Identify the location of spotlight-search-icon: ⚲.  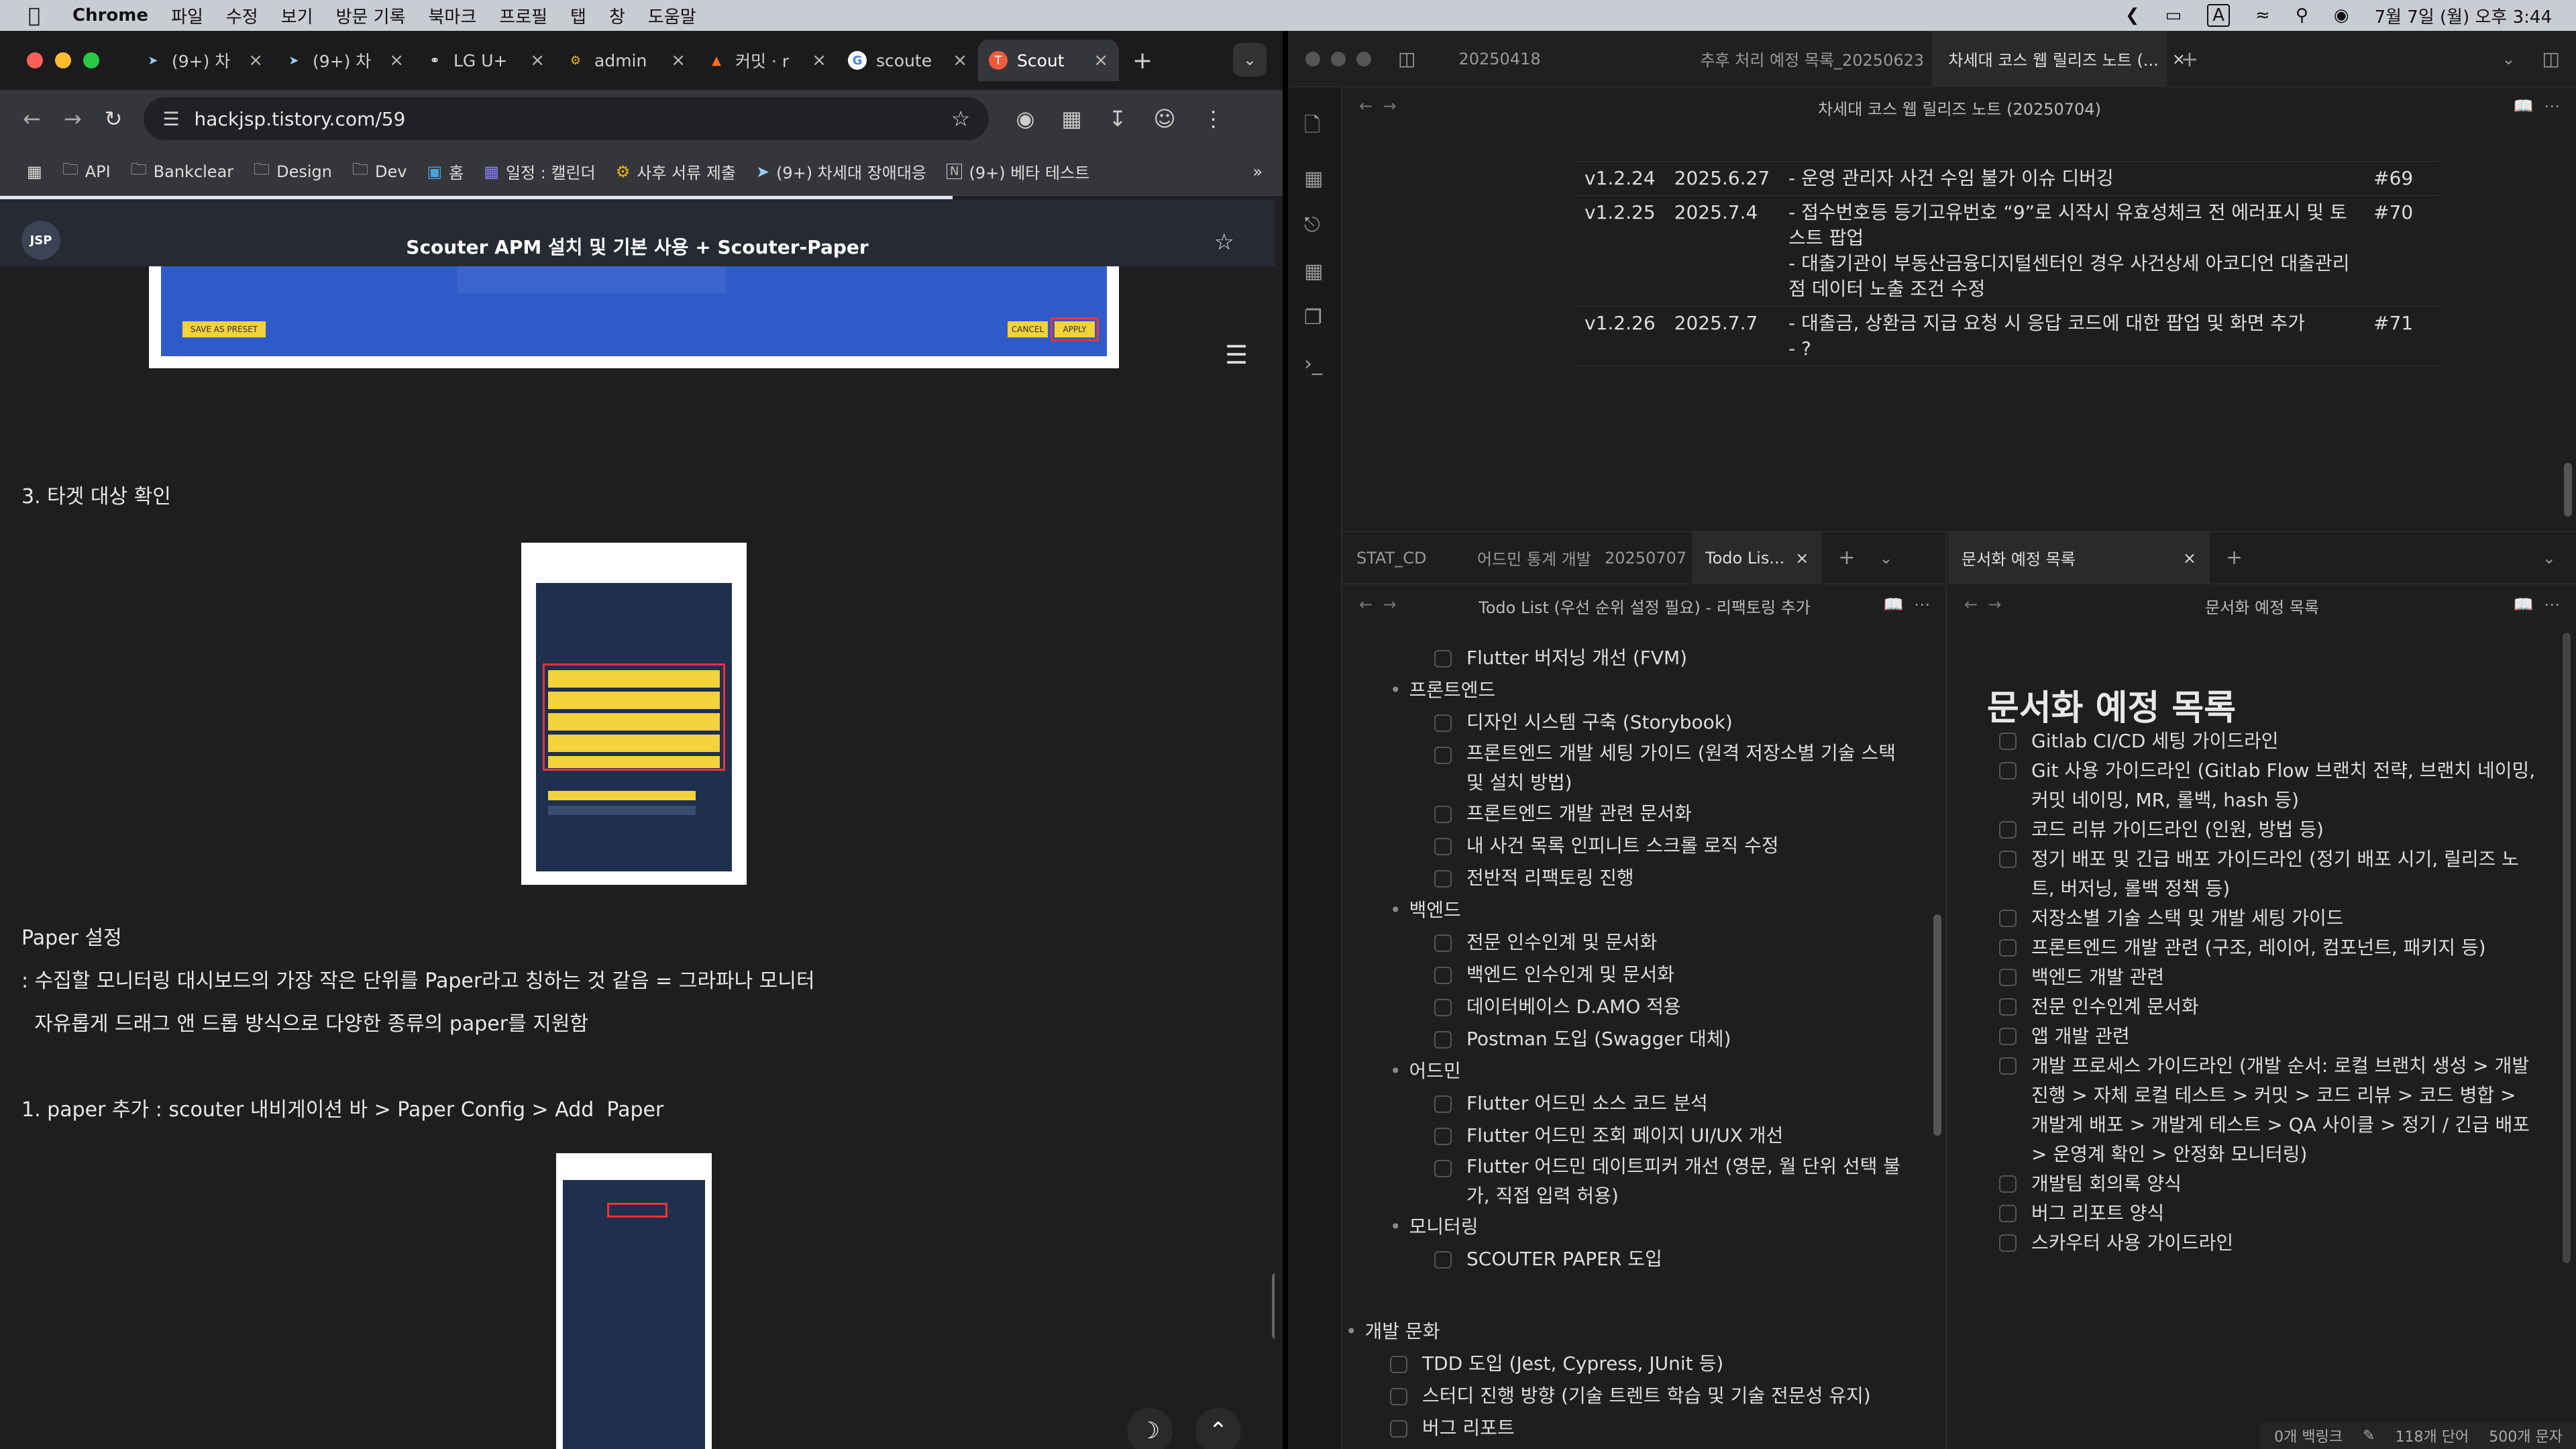
(2302, 15).